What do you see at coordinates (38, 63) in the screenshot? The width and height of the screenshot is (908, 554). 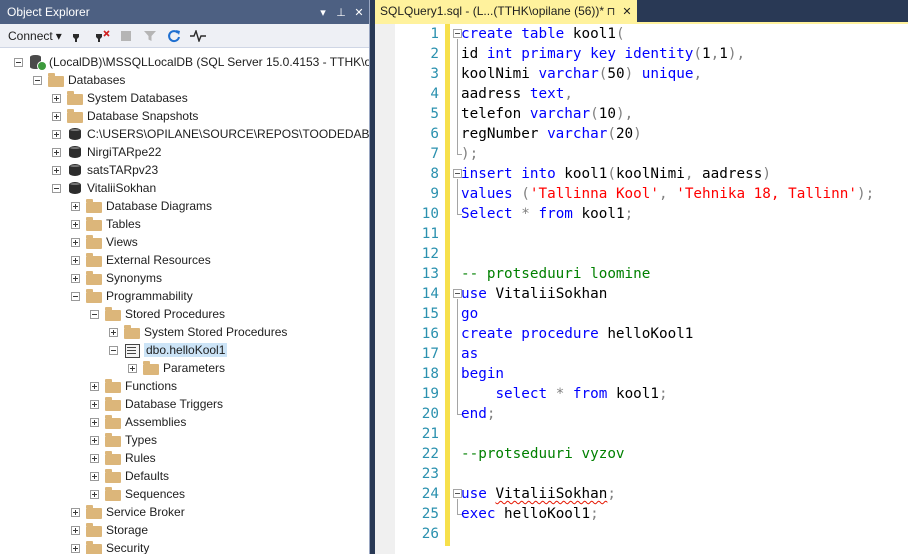 I see `server-icon` at bounding box center [38, 63].